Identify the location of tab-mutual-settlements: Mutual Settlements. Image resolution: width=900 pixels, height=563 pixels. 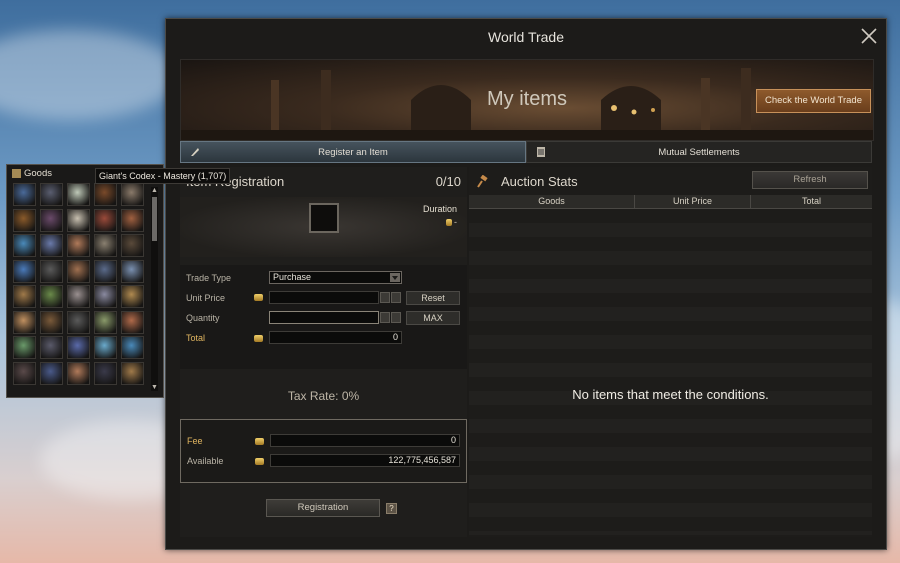
(699, 152).